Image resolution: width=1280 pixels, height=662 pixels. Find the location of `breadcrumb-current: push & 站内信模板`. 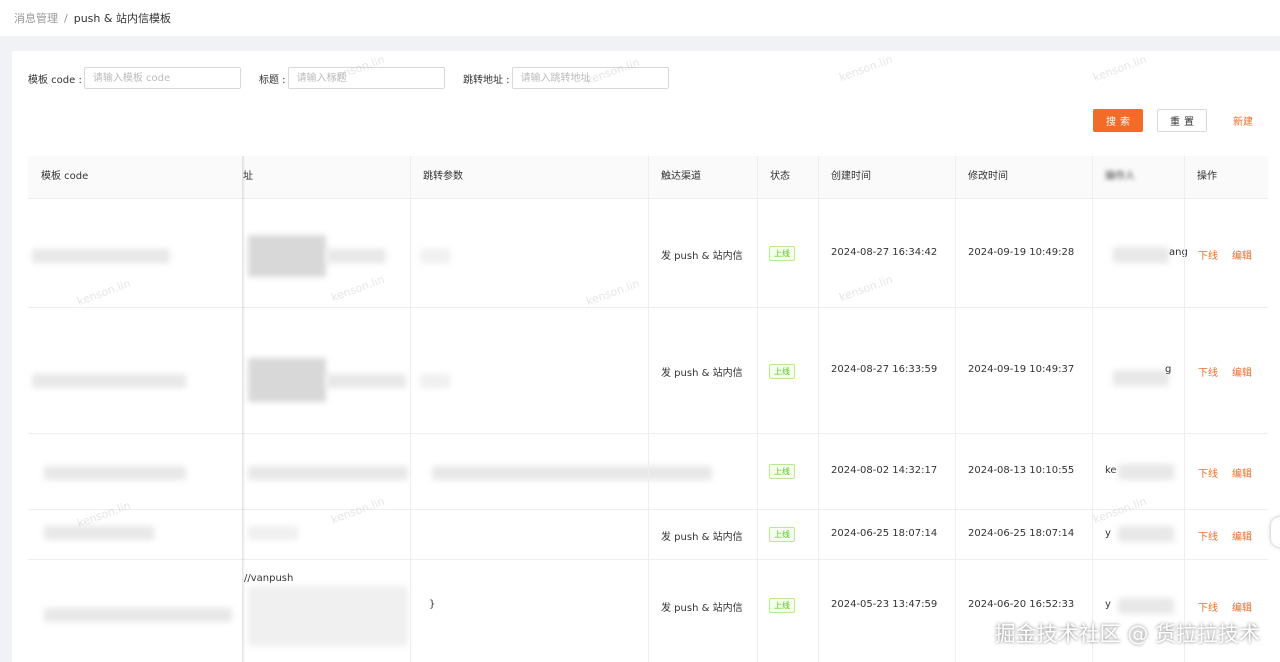

breadcrumb-current: push & 站内信模板 is located at coordinates (122, 18).